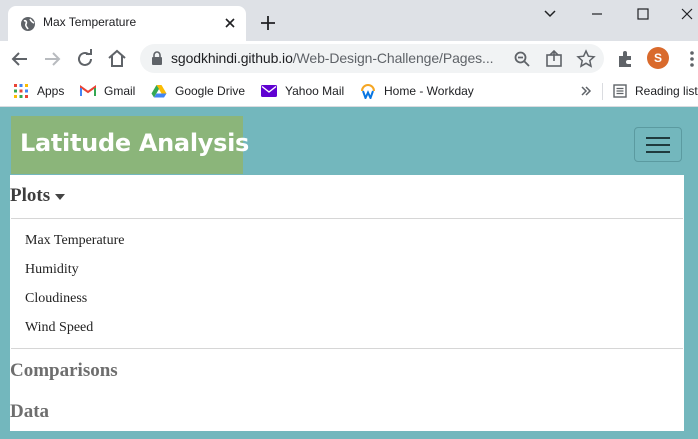  Describe the element at coordinates (268, 23) in the screenshot. I see `new-tab-icon` at that location.